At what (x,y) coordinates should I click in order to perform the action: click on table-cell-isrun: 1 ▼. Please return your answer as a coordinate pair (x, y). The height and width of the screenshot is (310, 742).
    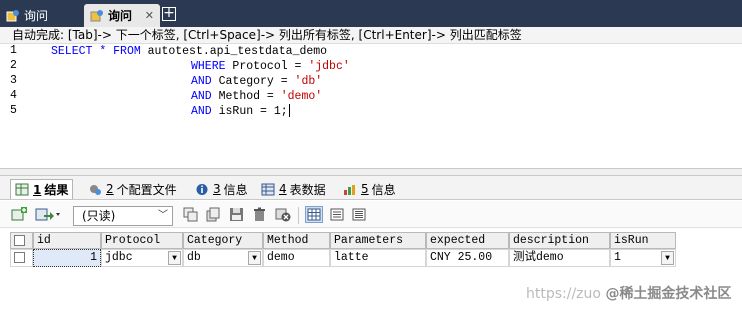
    Looking at the image, I should click on (643, 258).